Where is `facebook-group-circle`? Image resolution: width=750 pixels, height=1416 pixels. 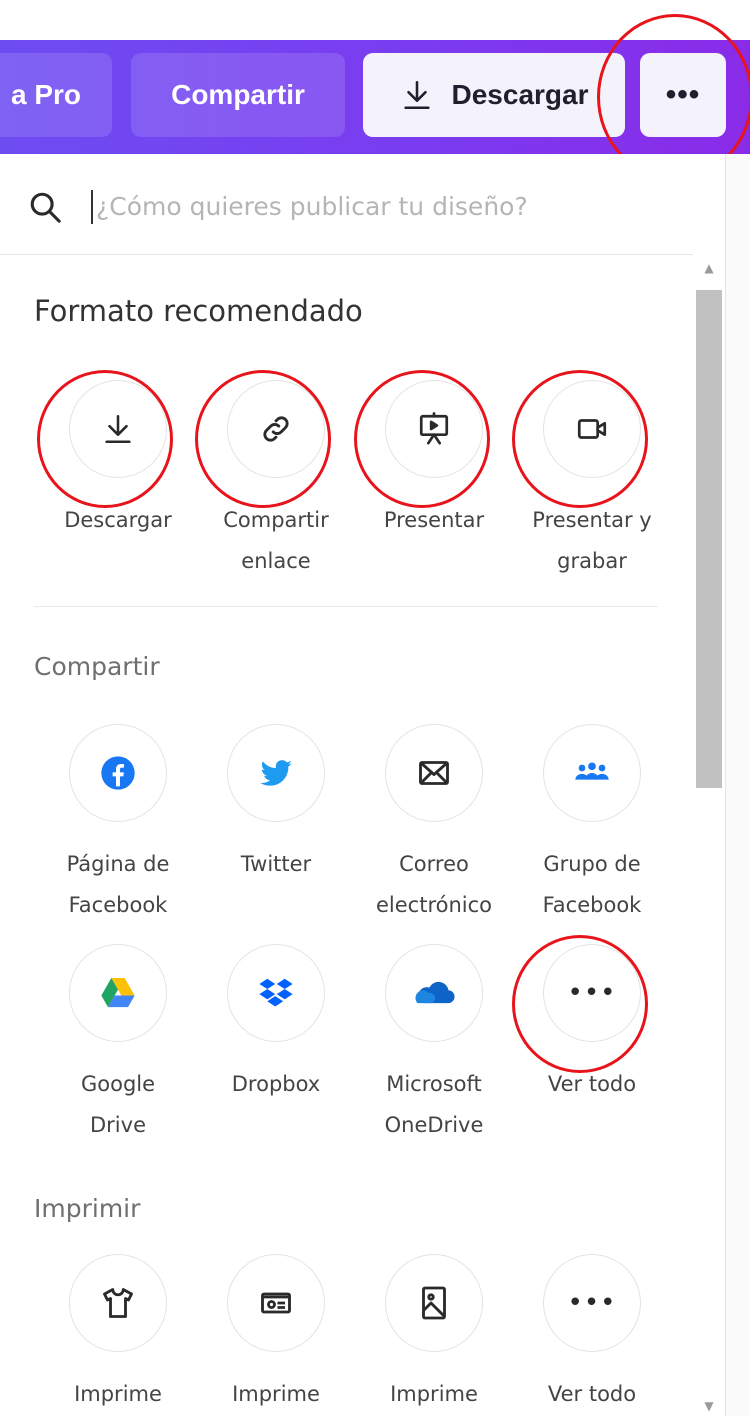 facebook-group-circle is located at coordinates (592, 773).